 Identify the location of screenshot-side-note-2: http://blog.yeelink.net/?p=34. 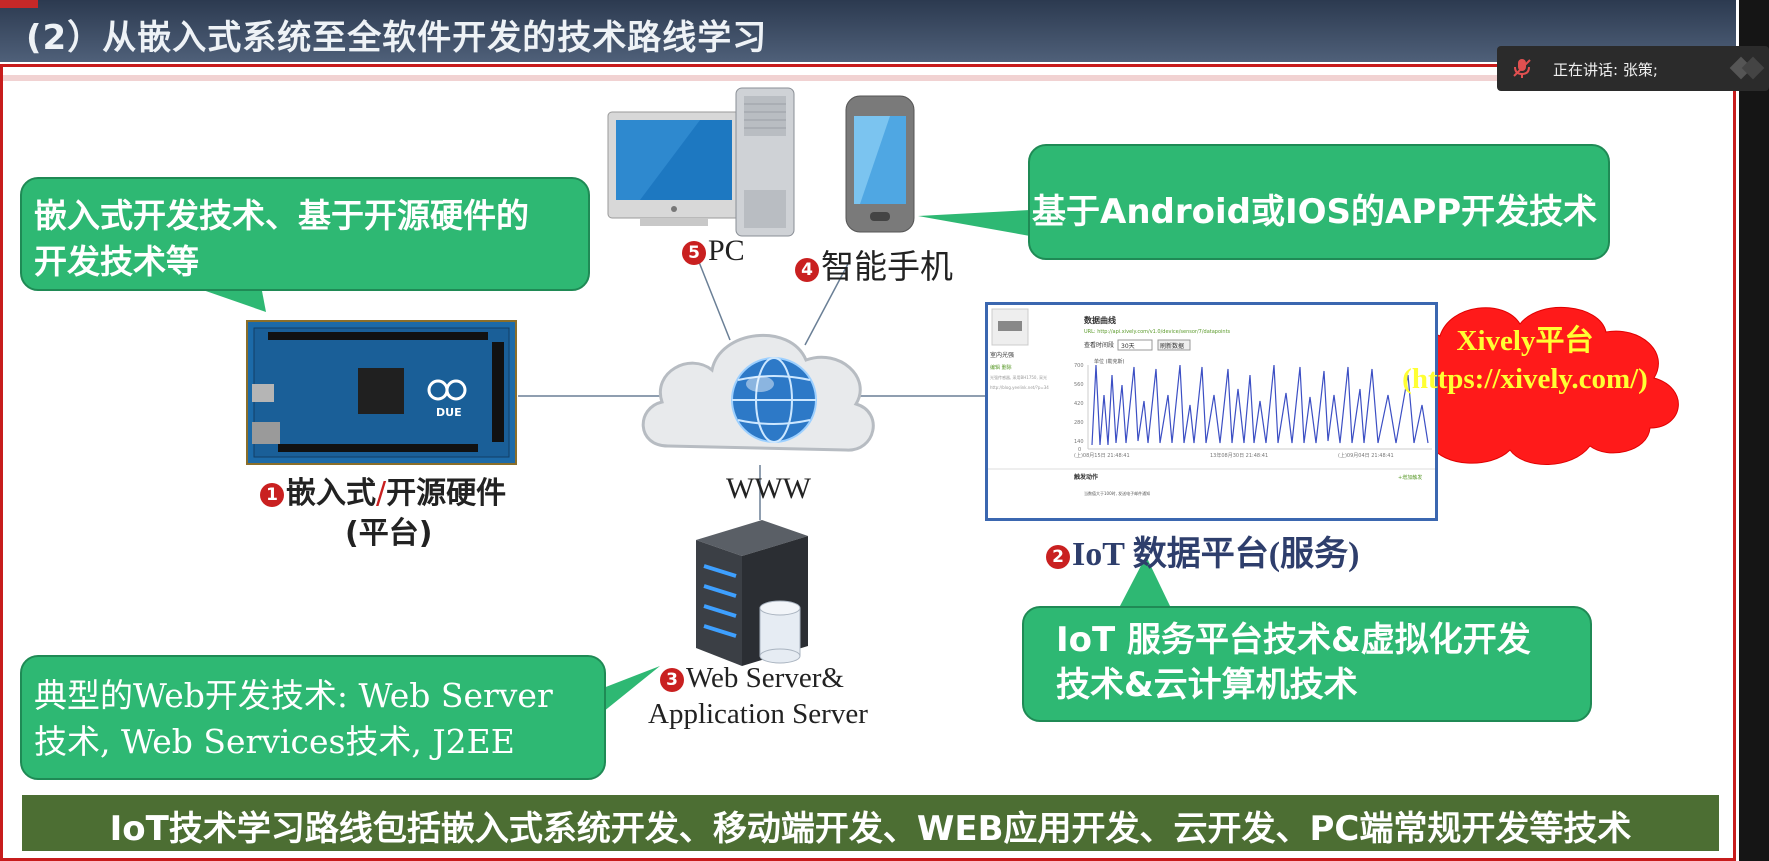
(1019, 387).